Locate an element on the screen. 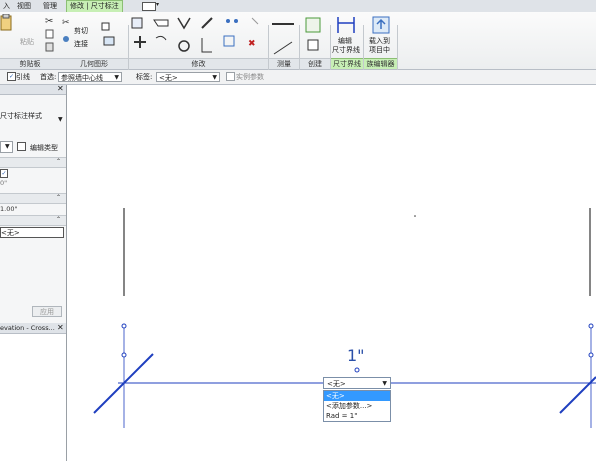 Image resolution: width=596 pixels, height=461 pixels. browser-title-bar: evation - Cross... ✕ is located at coordinates (33, 328).